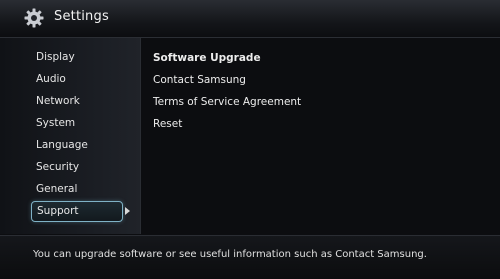 The width and height of the screenshot is (500, 279). Describe the element at coordinates (81, 16) in the screenshot. I see `page-title: Settings` at that location.